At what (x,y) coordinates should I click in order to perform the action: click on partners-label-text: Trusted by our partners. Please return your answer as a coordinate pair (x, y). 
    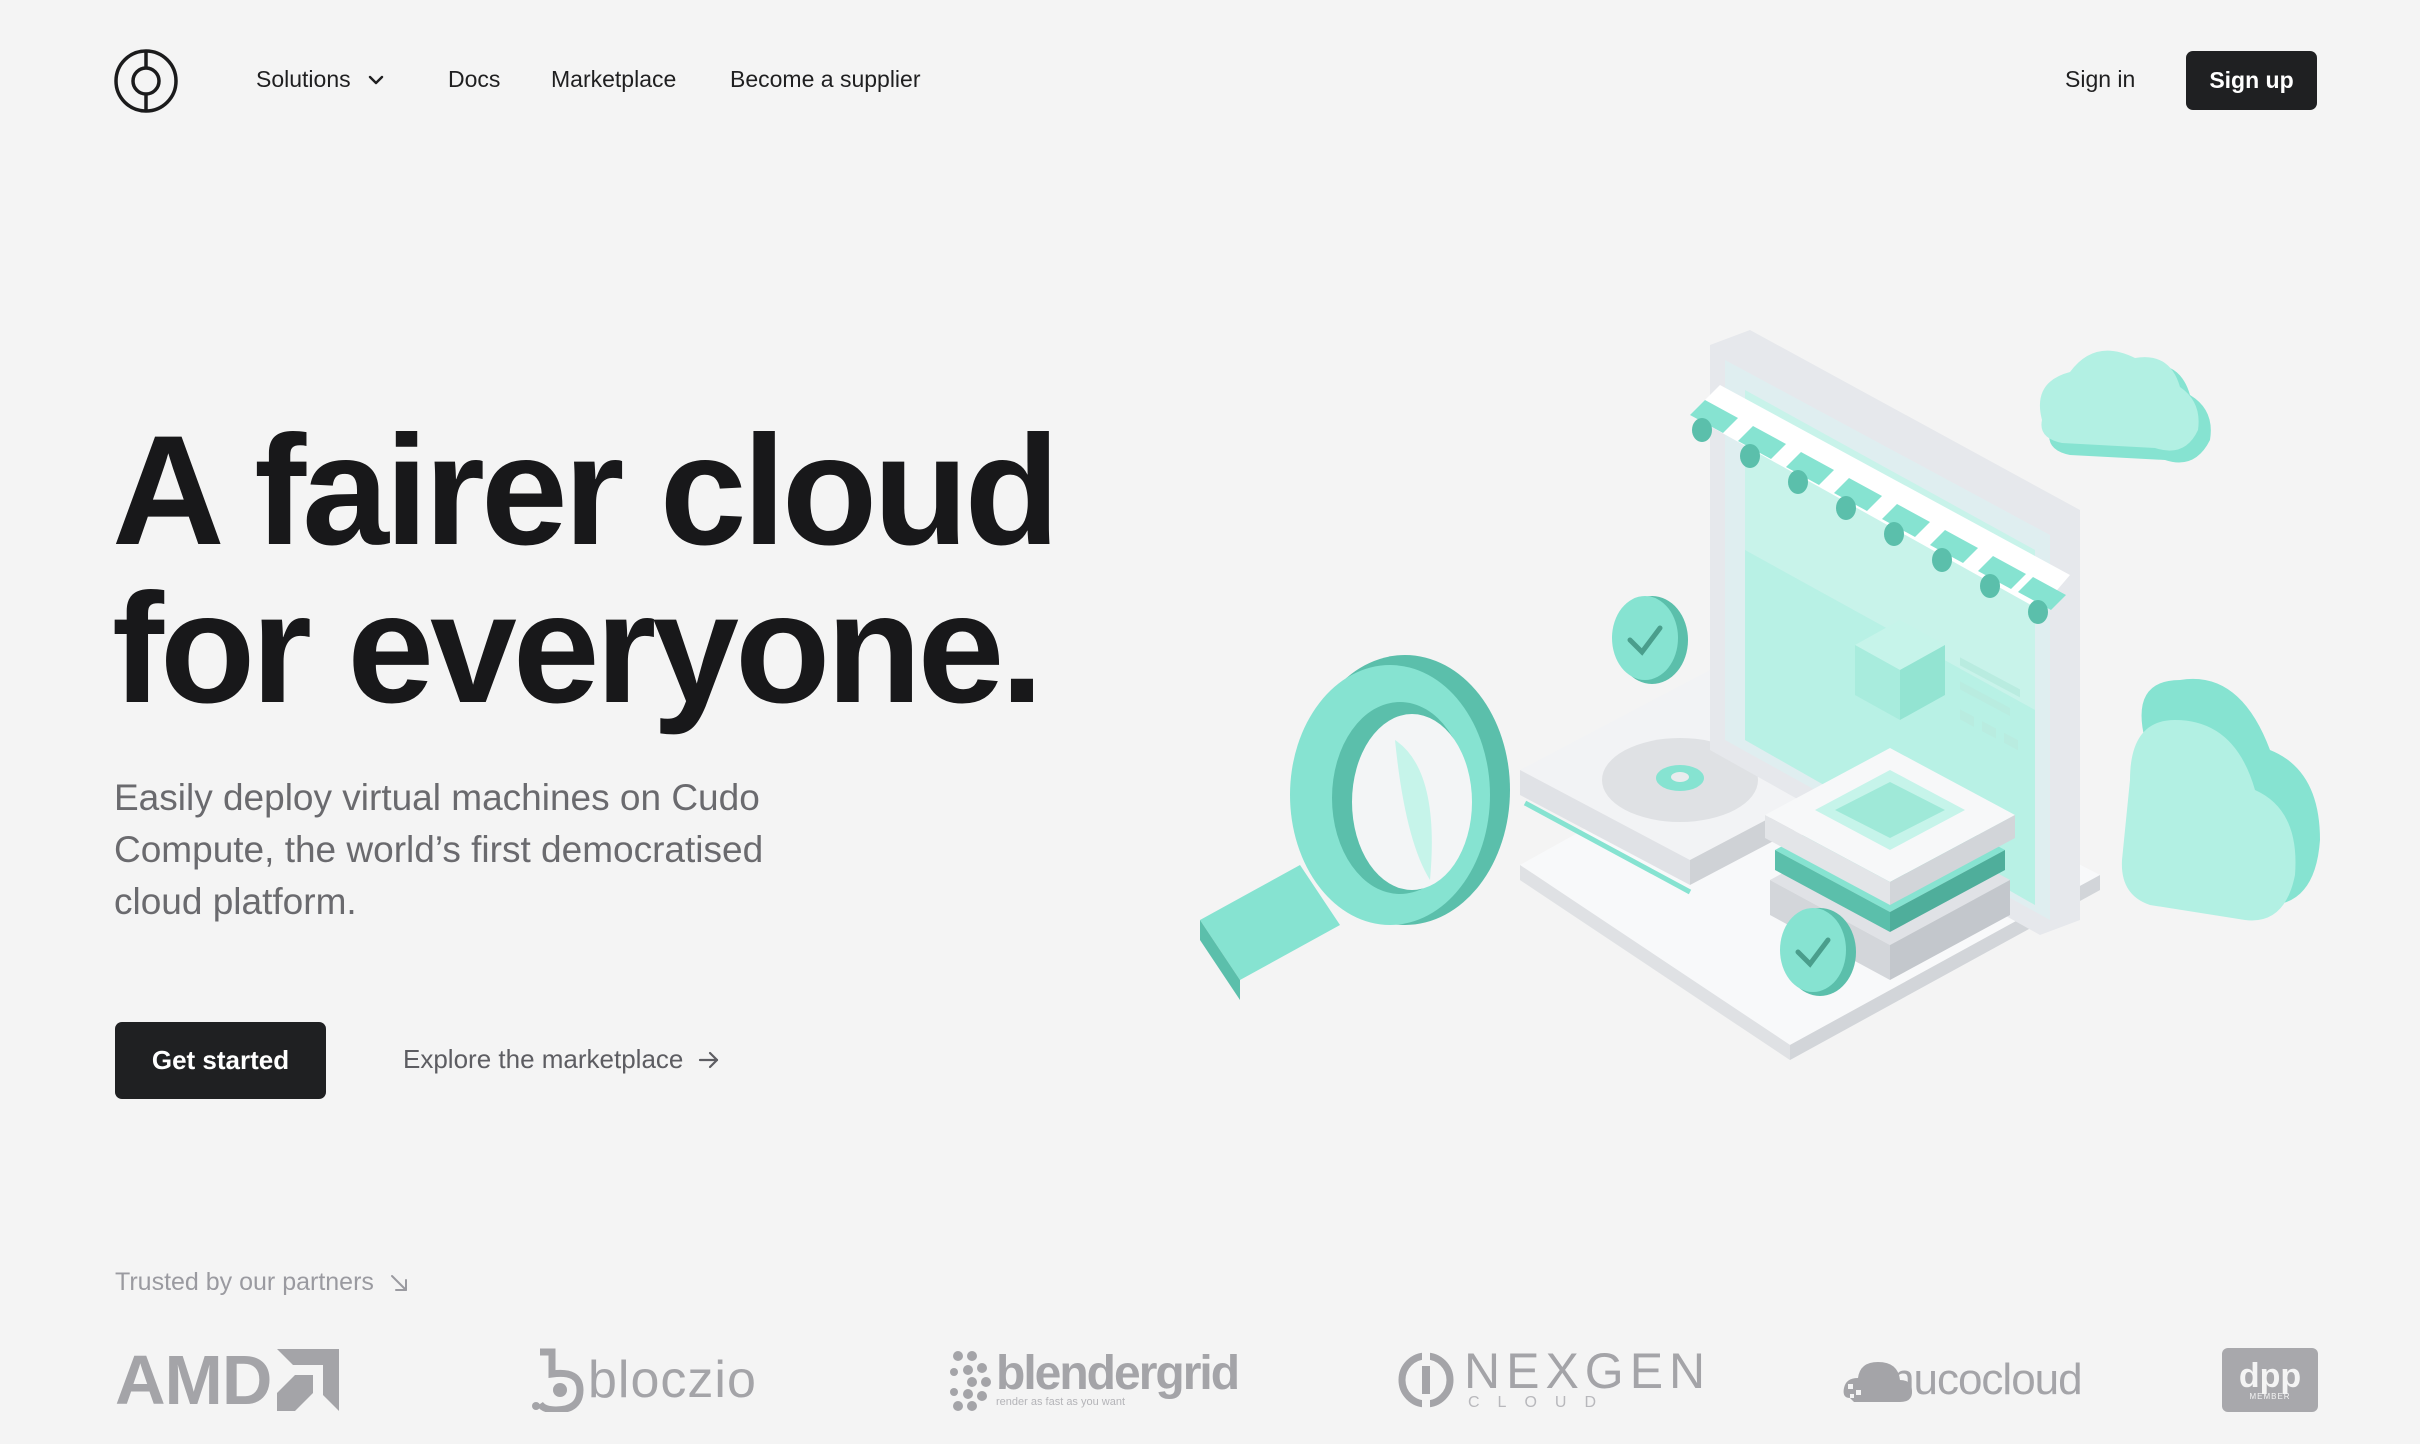
    Looking at the image, I should click on (244, 1282).